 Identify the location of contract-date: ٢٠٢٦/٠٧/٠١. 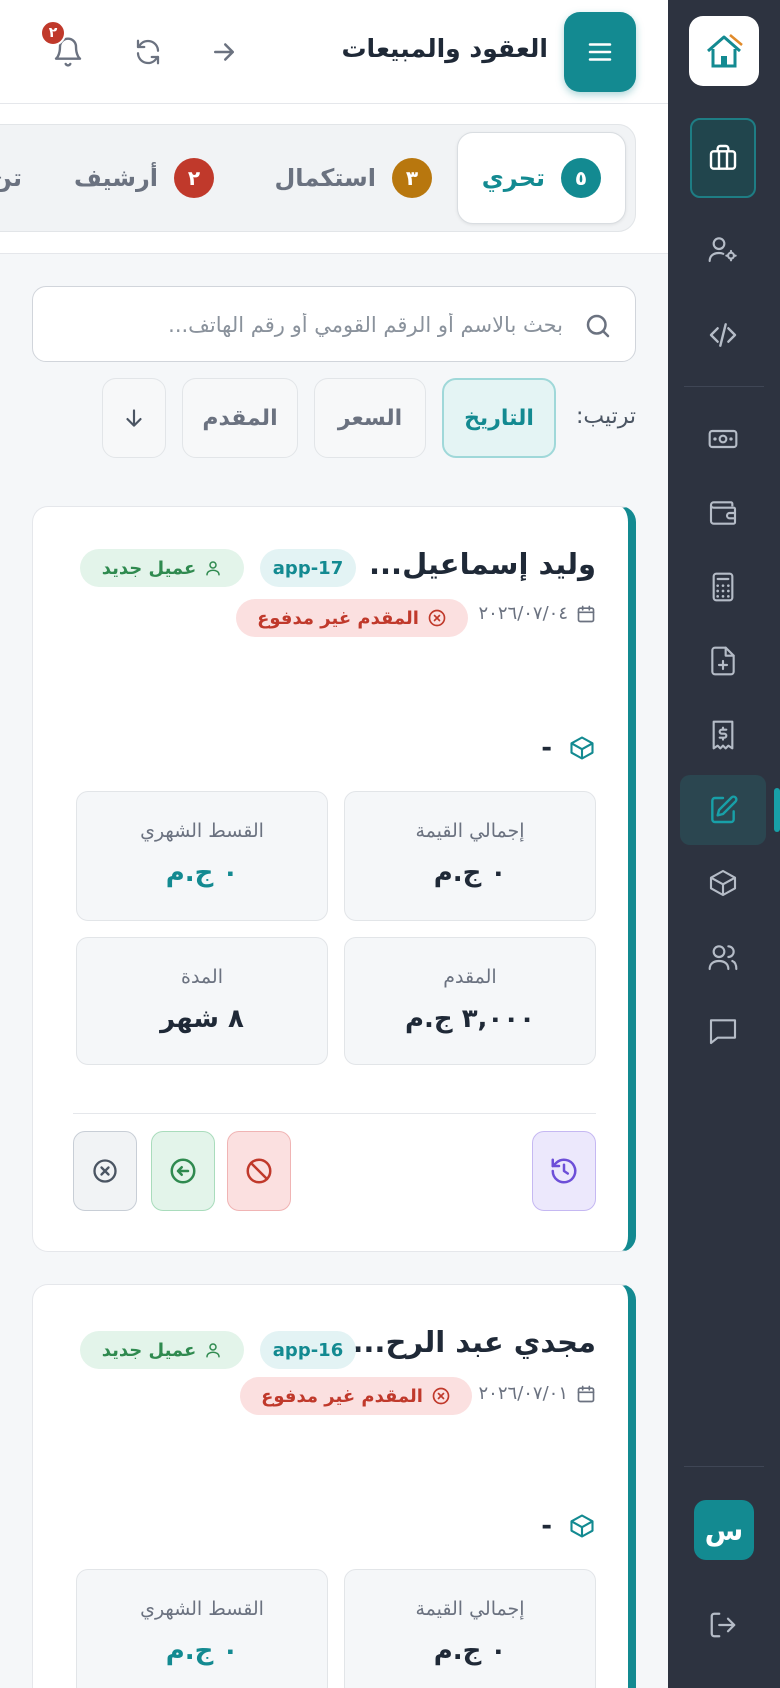
(537, 1393).